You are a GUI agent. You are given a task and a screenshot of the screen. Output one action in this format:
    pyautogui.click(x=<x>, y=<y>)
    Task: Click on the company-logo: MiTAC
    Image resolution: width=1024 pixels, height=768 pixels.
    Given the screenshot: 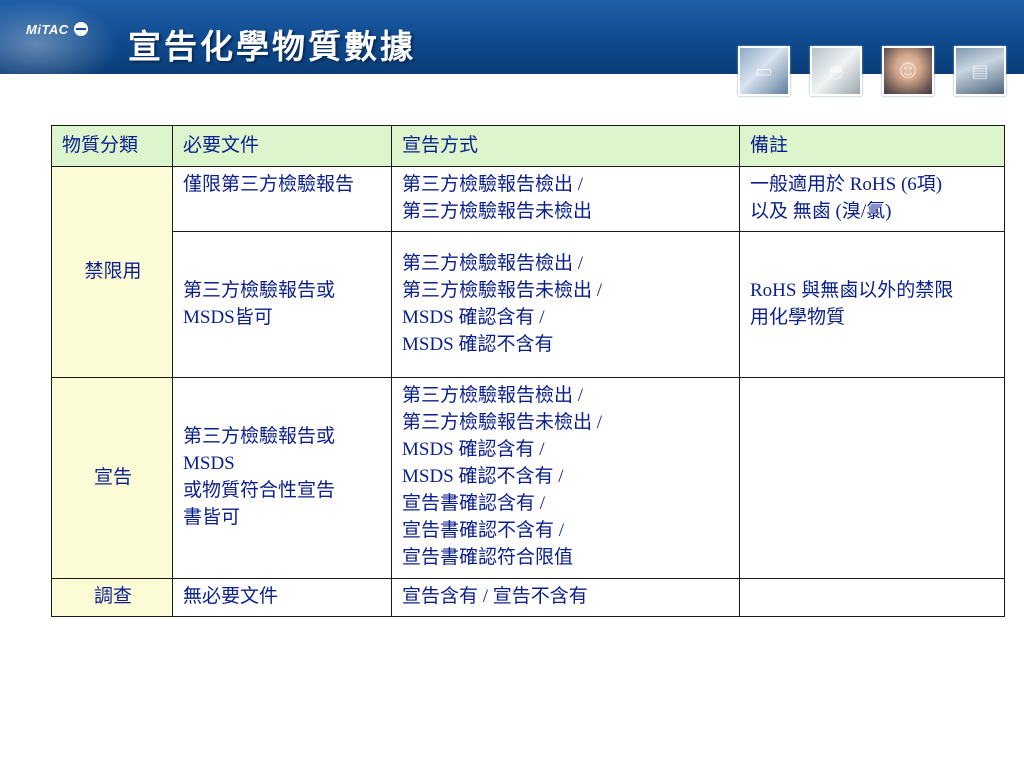 What is the action you would take?
    pyautogui.click(x=57, y=29)
    